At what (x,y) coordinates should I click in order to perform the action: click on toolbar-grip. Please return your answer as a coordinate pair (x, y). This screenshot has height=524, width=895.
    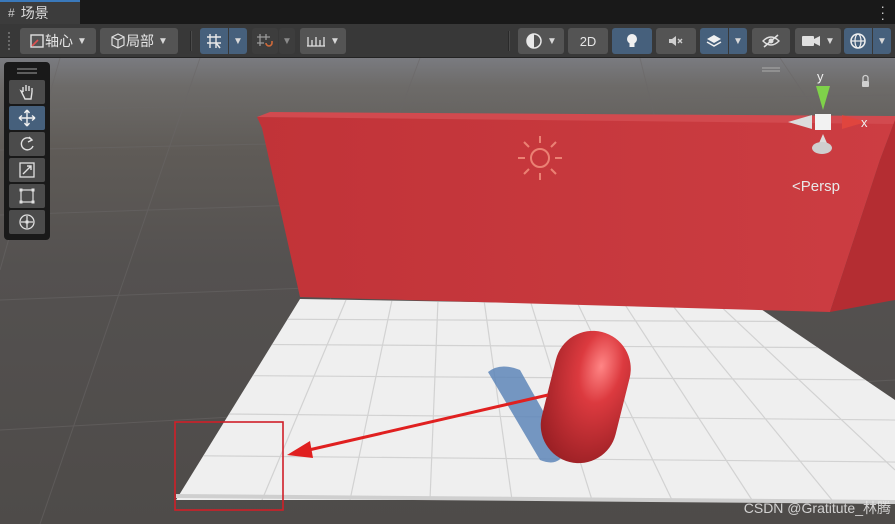
    Looking at the image, I should click on (10, 41).